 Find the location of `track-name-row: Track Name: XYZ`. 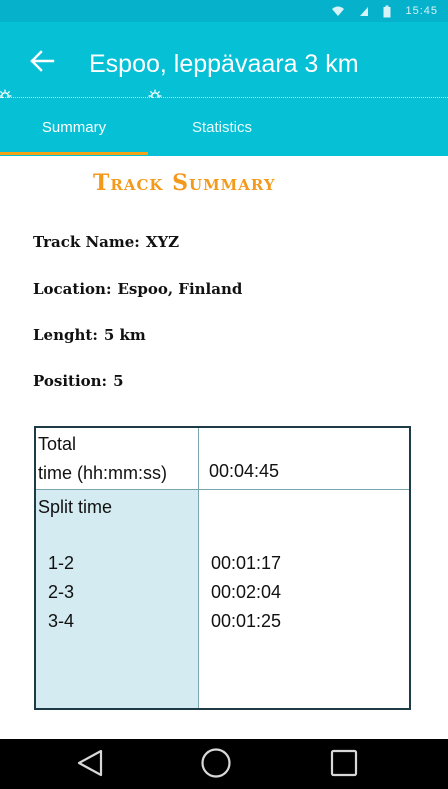

track-name-row: Track Name: XYZ is located at coordinates (106, 242).